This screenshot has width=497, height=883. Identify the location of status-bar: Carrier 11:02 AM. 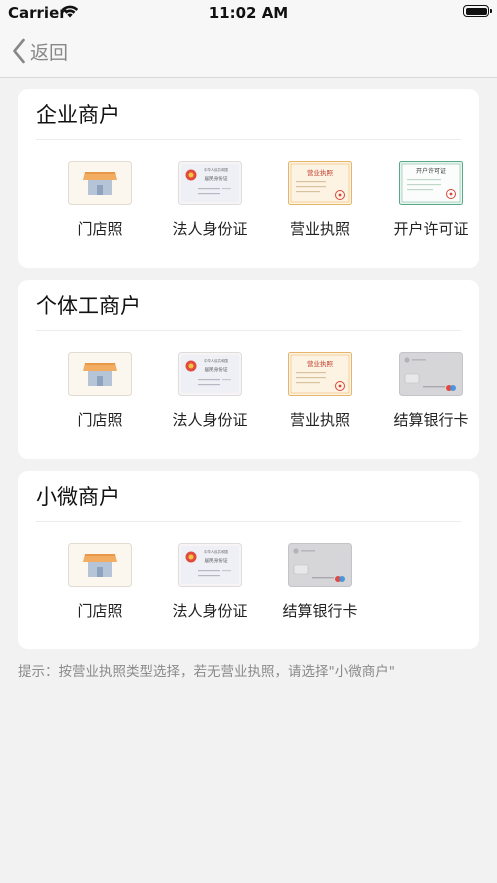
(248, 14).